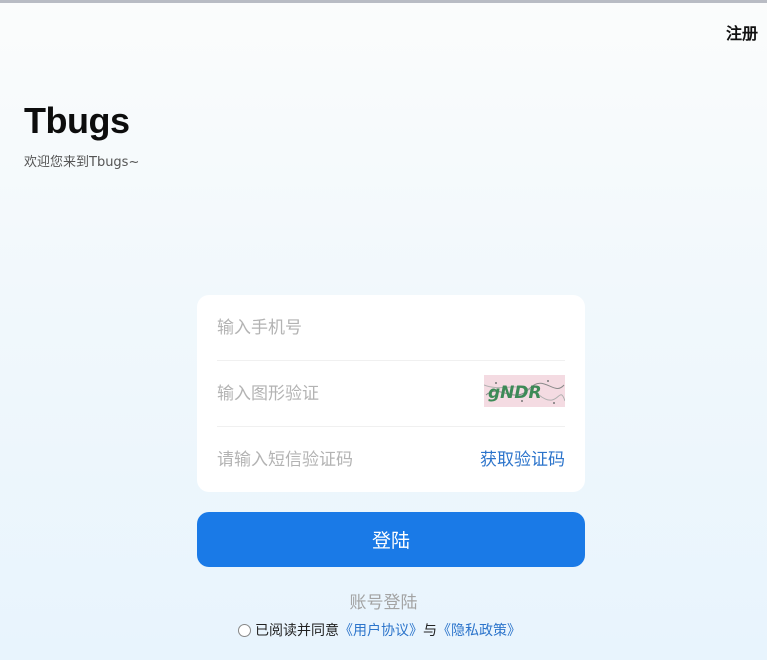 The height and width of the screenshot is (660, 767). I want to click on phone-input, so click(337, 328).